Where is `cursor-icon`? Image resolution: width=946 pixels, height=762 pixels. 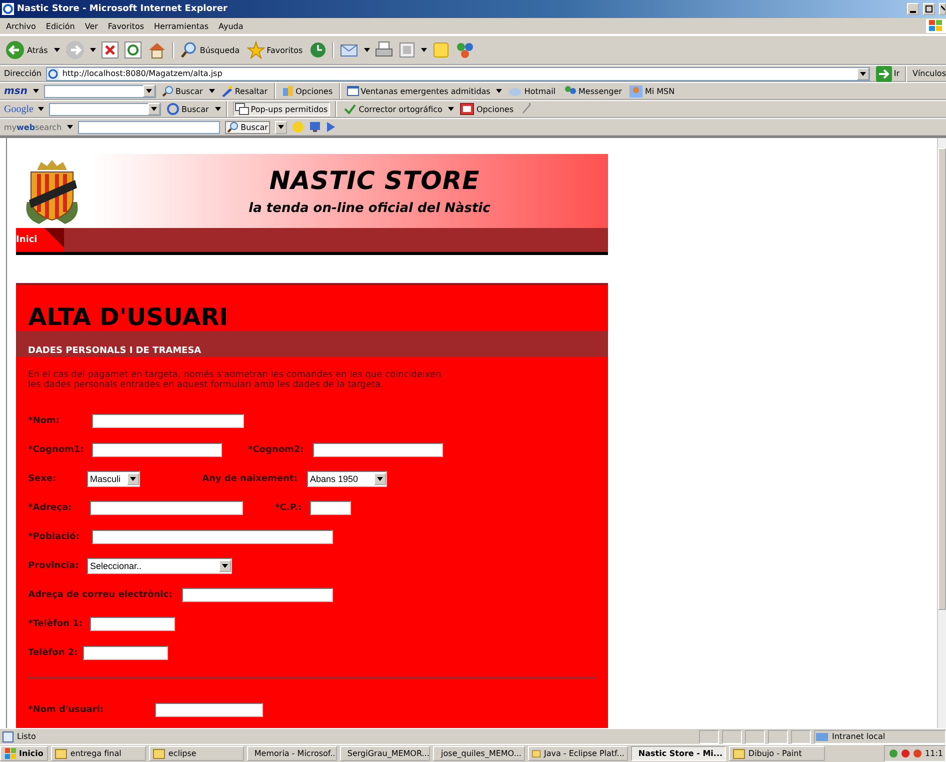
cursor-icon is located at coordinates (331, 127).